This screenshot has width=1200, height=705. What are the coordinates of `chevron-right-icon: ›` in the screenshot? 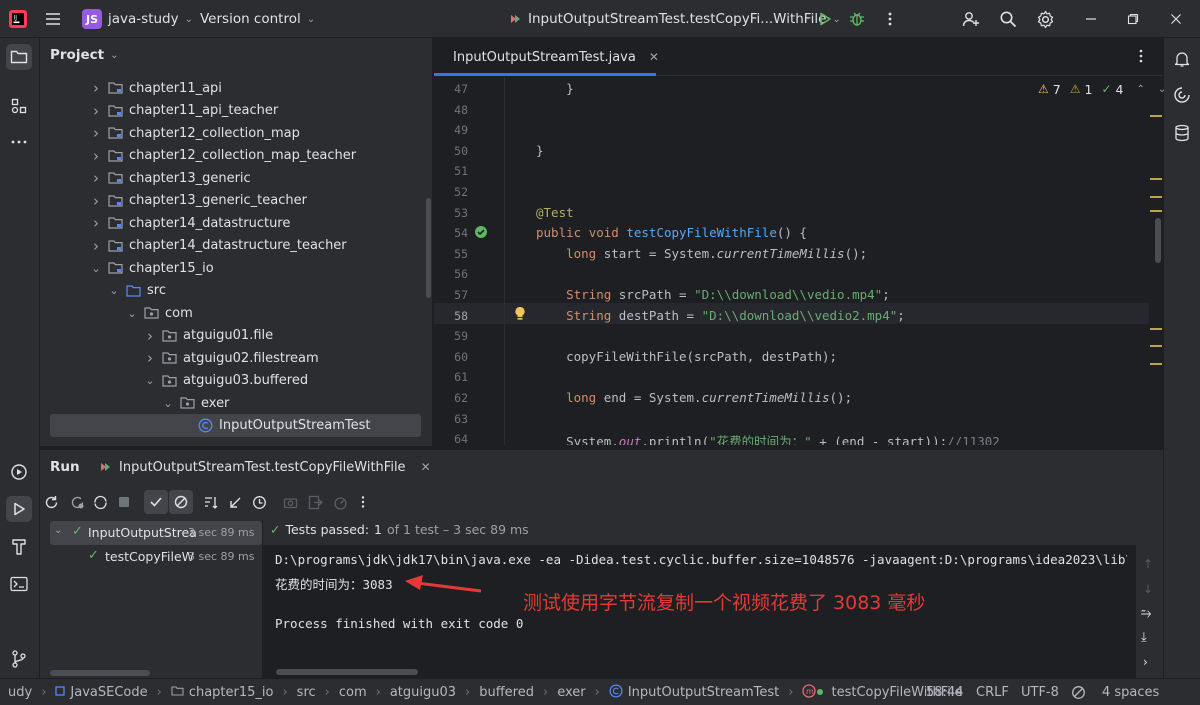 It's located at (1145, 662).